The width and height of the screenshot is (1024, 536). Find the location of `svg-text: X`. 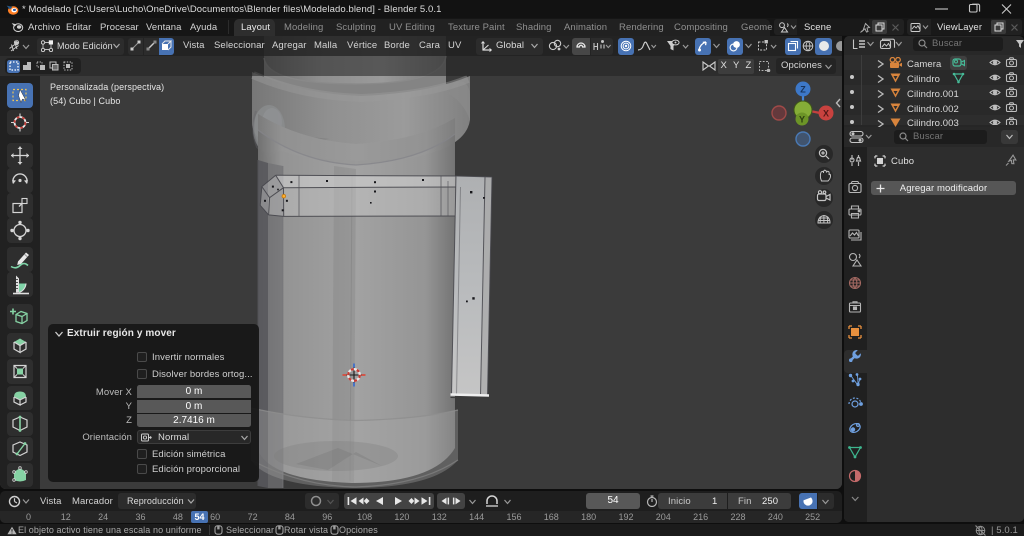

svg-text: X is located at coordinates (826, 114).